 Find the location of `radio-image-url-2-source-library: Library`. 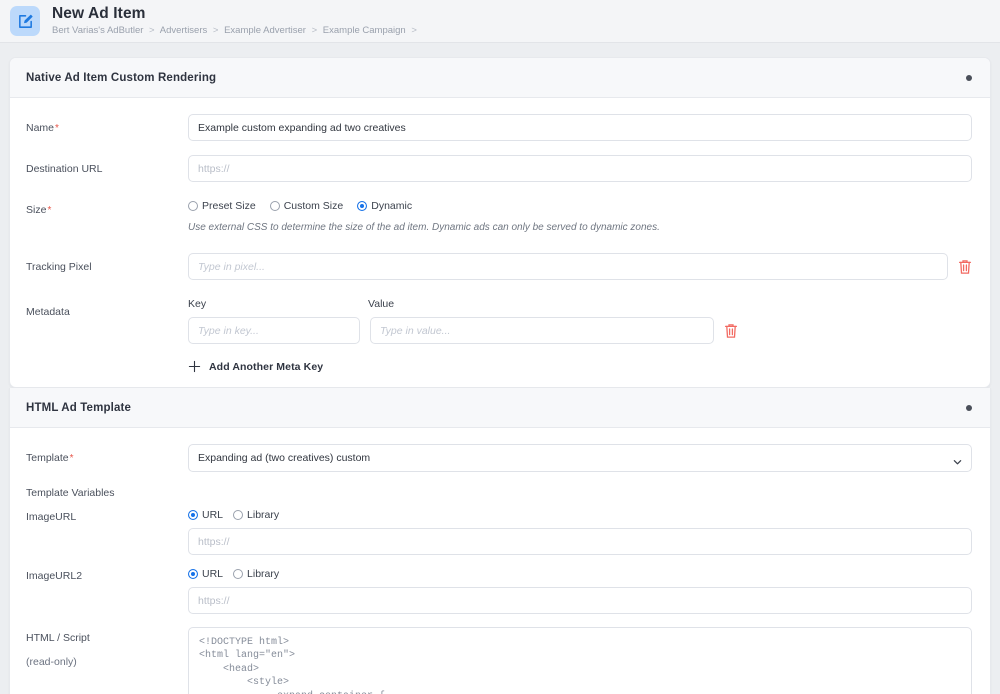

radio-image-url-2-source-library: Library is located at coordinates (256, 574).